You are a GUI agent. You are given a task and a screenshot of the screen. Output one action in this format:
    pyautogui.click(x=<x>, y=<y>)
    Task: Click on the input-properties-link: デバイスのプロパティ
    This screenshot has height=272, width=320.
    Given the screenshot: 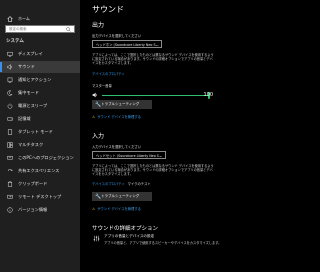 What is the action you would take?
    pyautogui.click(x=108, y=183)
    